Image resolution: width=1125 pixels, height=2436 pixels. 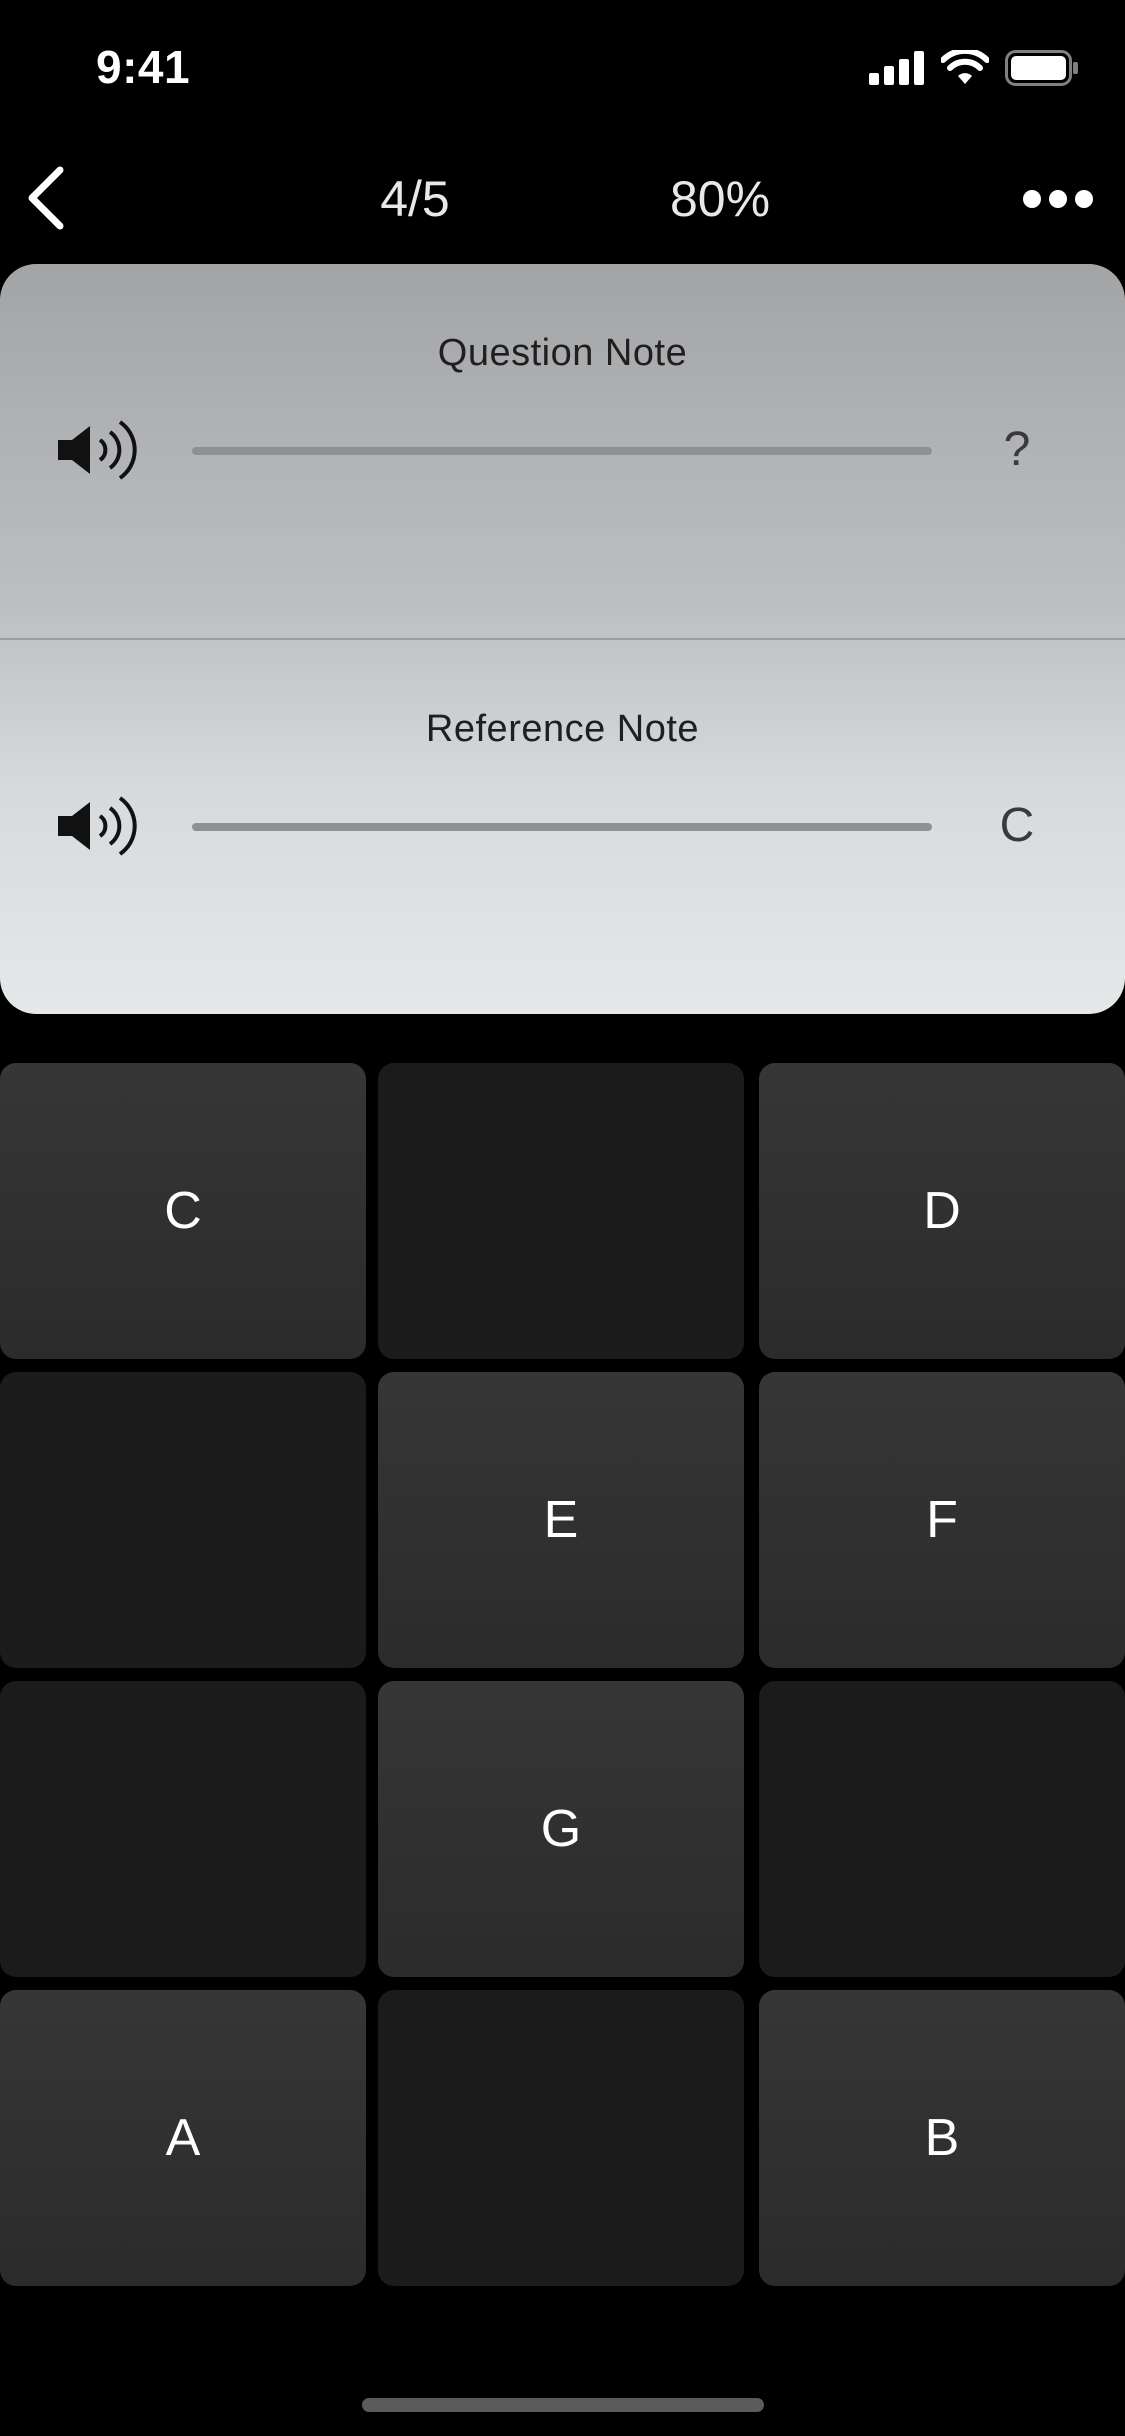 I want to click on answer-button-e: E, so click(x=561, y=1520).